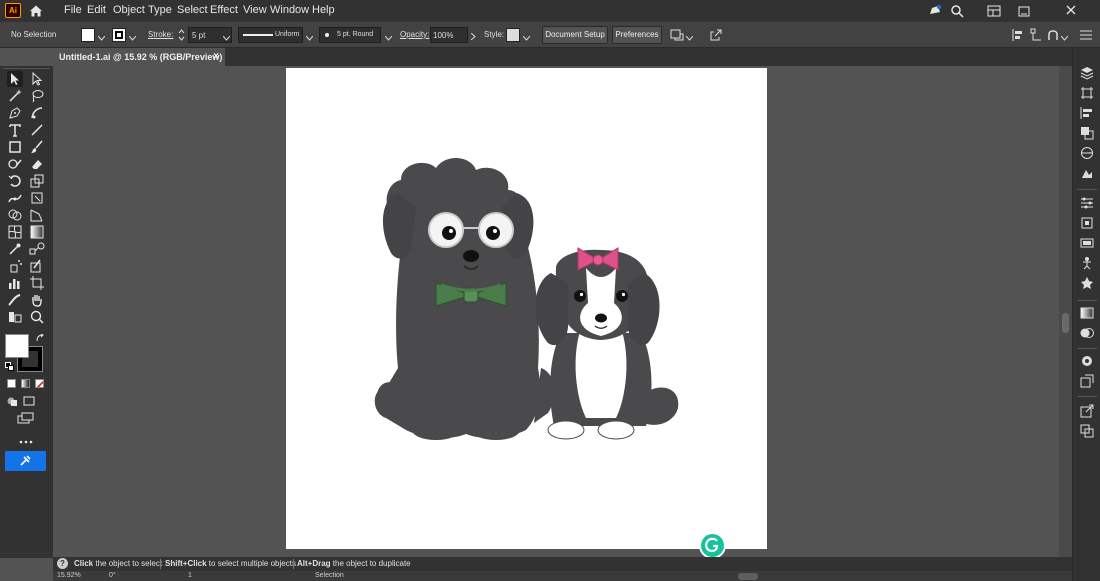 This screenshot has height=581, width=1100. Describe the element at coordinates (1087, 361) in the screenshot. I see `color-icon` at that location.